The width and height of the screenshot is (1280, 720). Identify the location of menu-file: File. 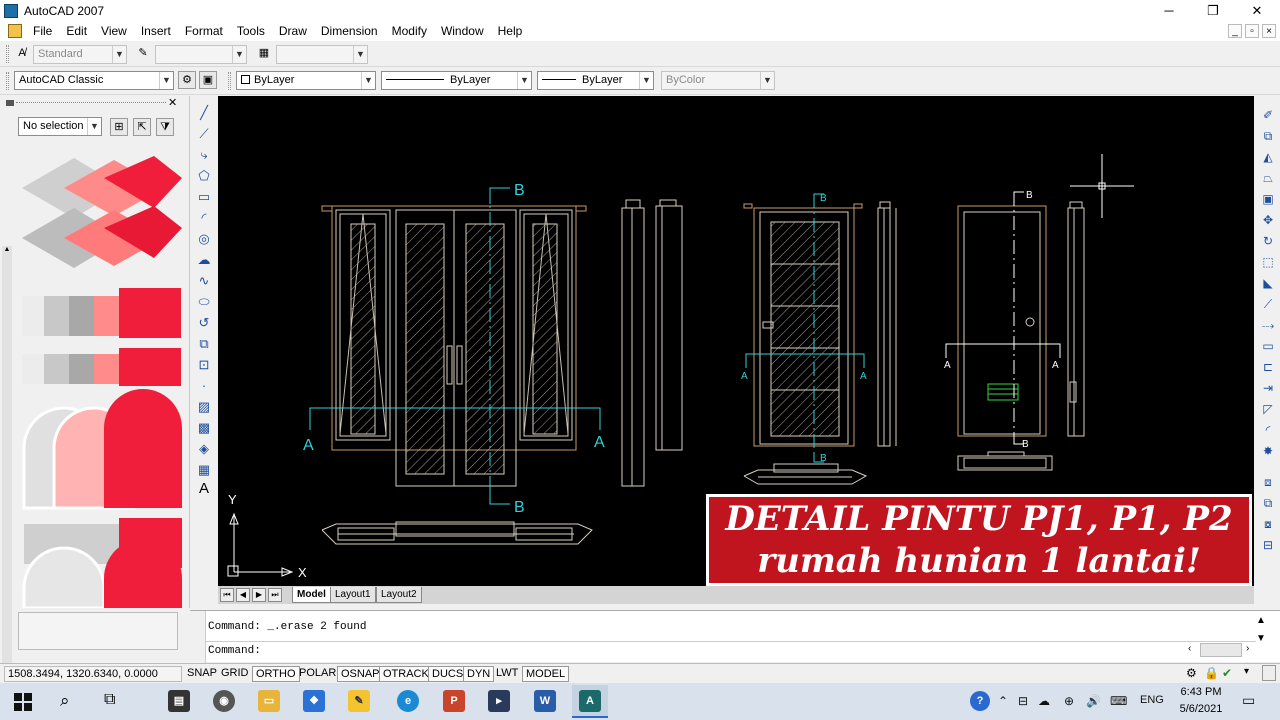
(42, 31).